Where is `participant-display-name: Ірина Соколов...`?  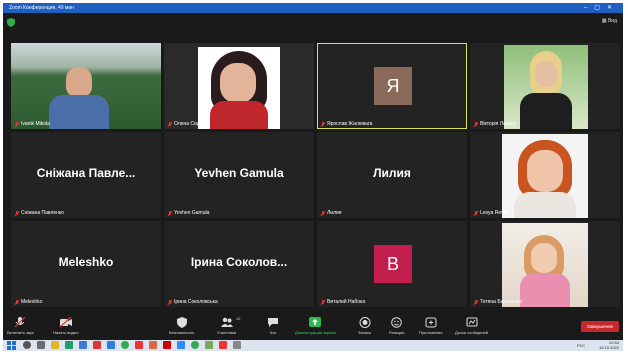
participant-display-name: Ірина Соколов... is located at coordinates (239, 262).